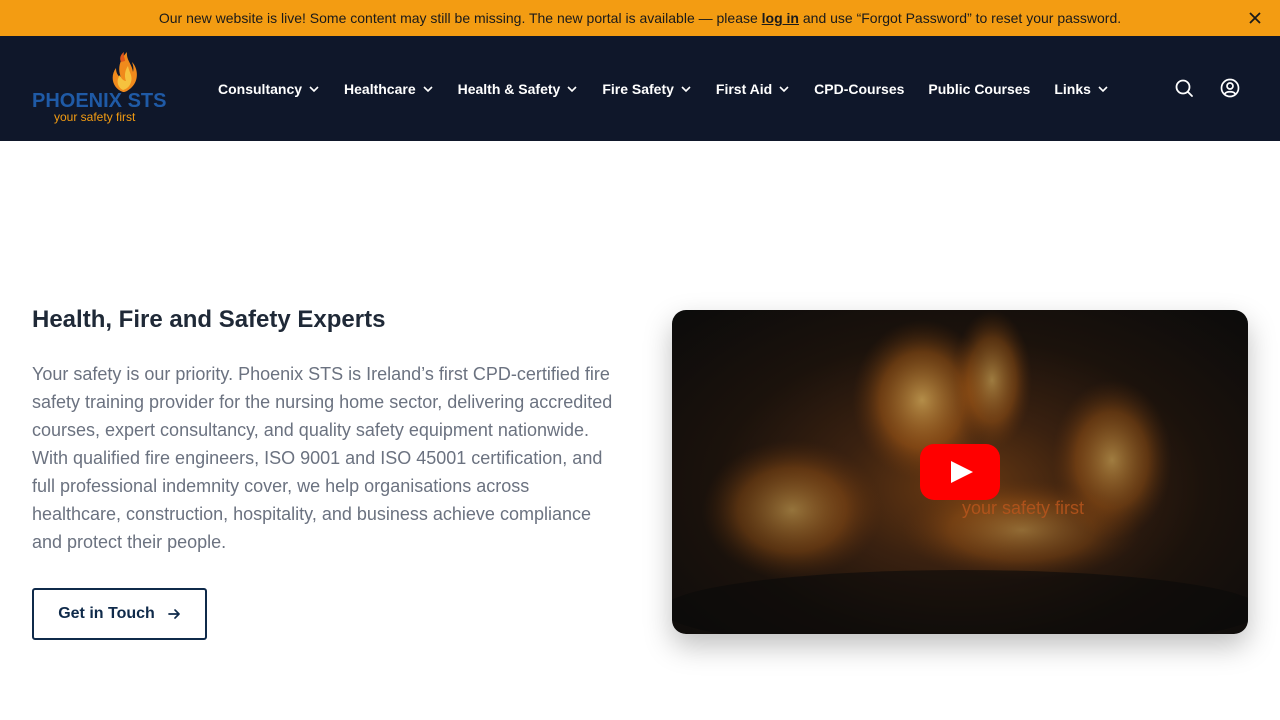  I want to click on nav-item-label: Public Courses, so click(979, 88).